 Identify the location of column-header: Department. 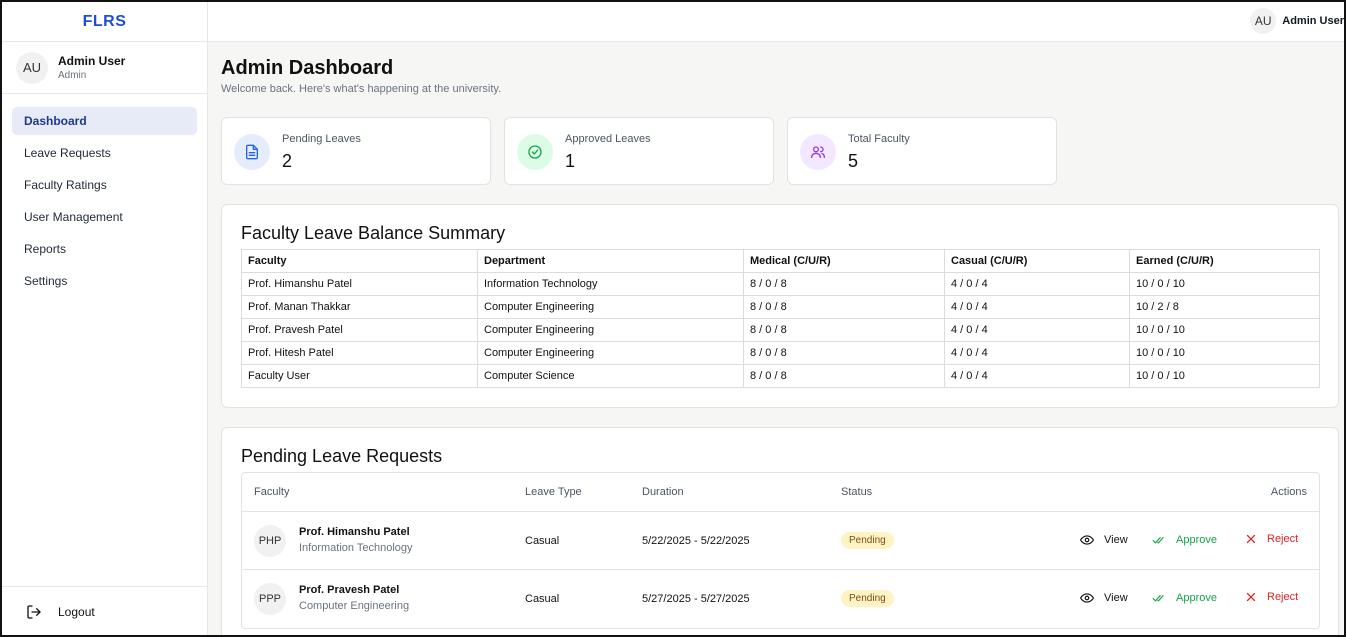
(610, 261).